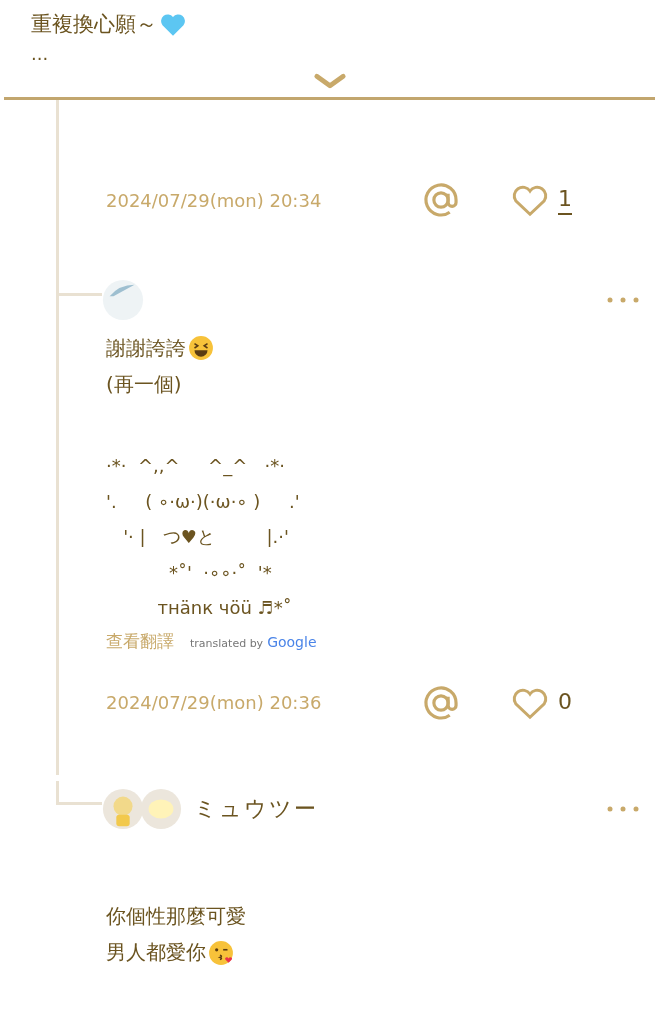 This screenshot has height=1024, width=659. I want to click on like-count: 0, so click(565, 702).